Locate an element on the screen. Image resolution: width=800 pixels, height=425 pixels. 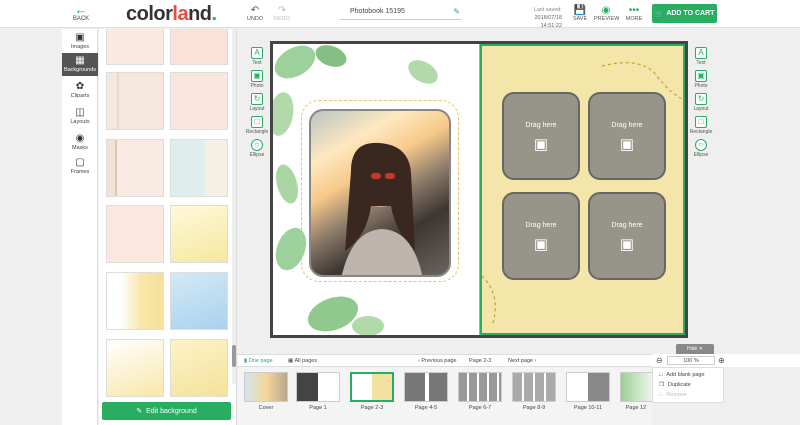
tool-backgrounds: ▦ Backgrounds is located at coordinates (80, 64).